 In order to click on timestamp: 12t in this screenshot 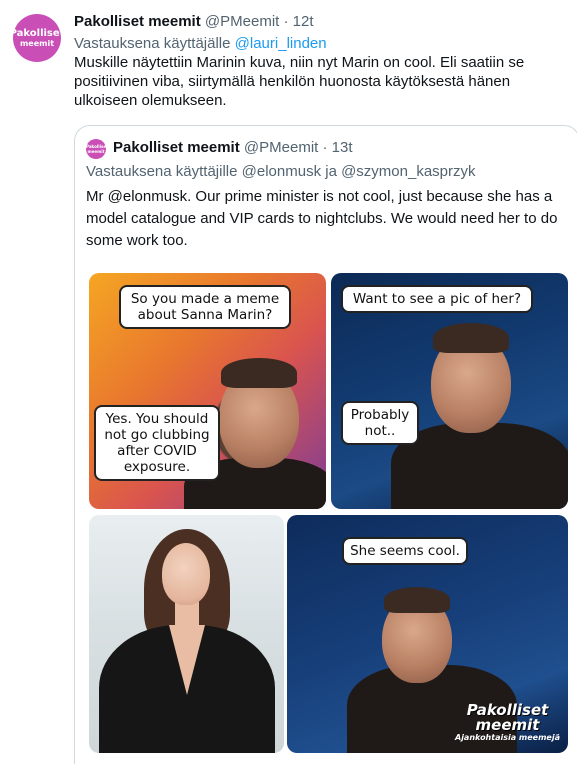, I will do `click(303, 21)`.